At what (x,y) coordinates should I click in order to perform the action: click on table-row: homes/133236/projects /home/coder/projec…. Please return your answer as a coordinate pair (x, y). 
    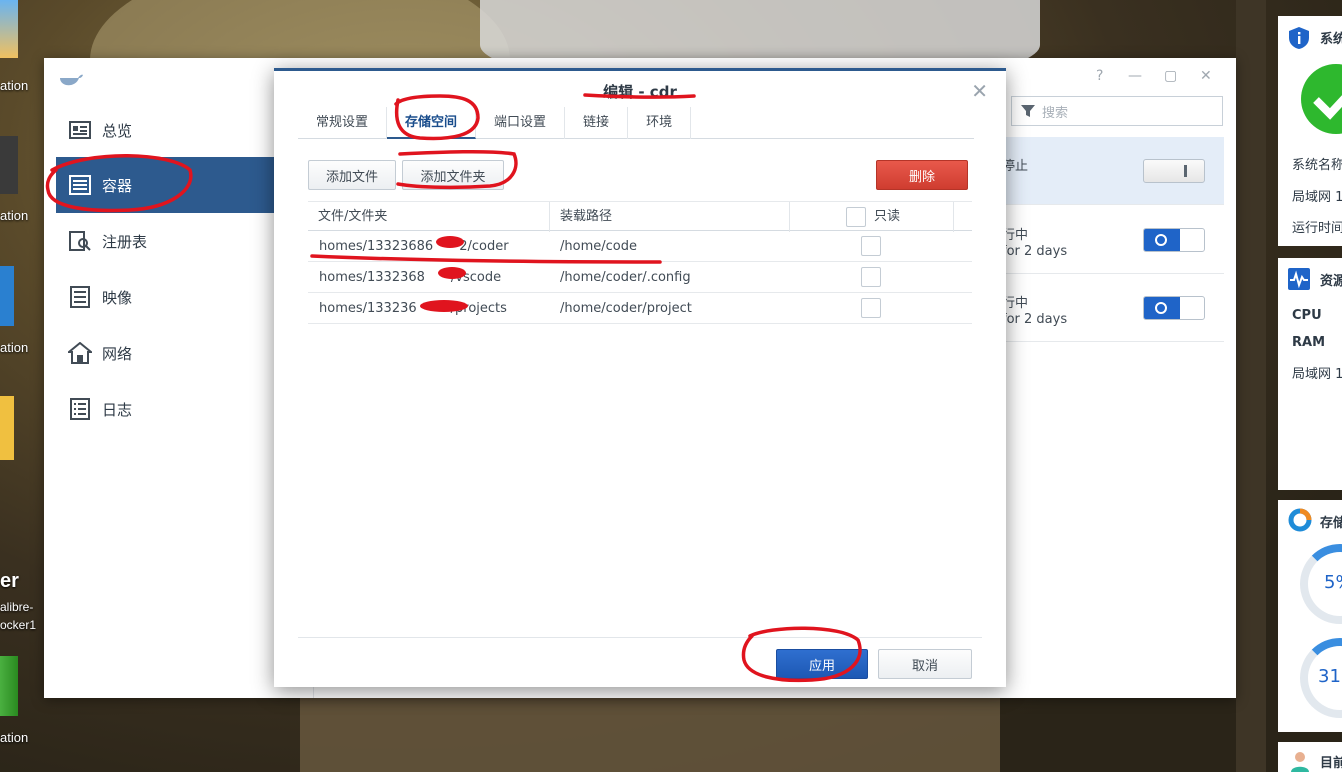
    Looking at the image, I should click on (640, 308).